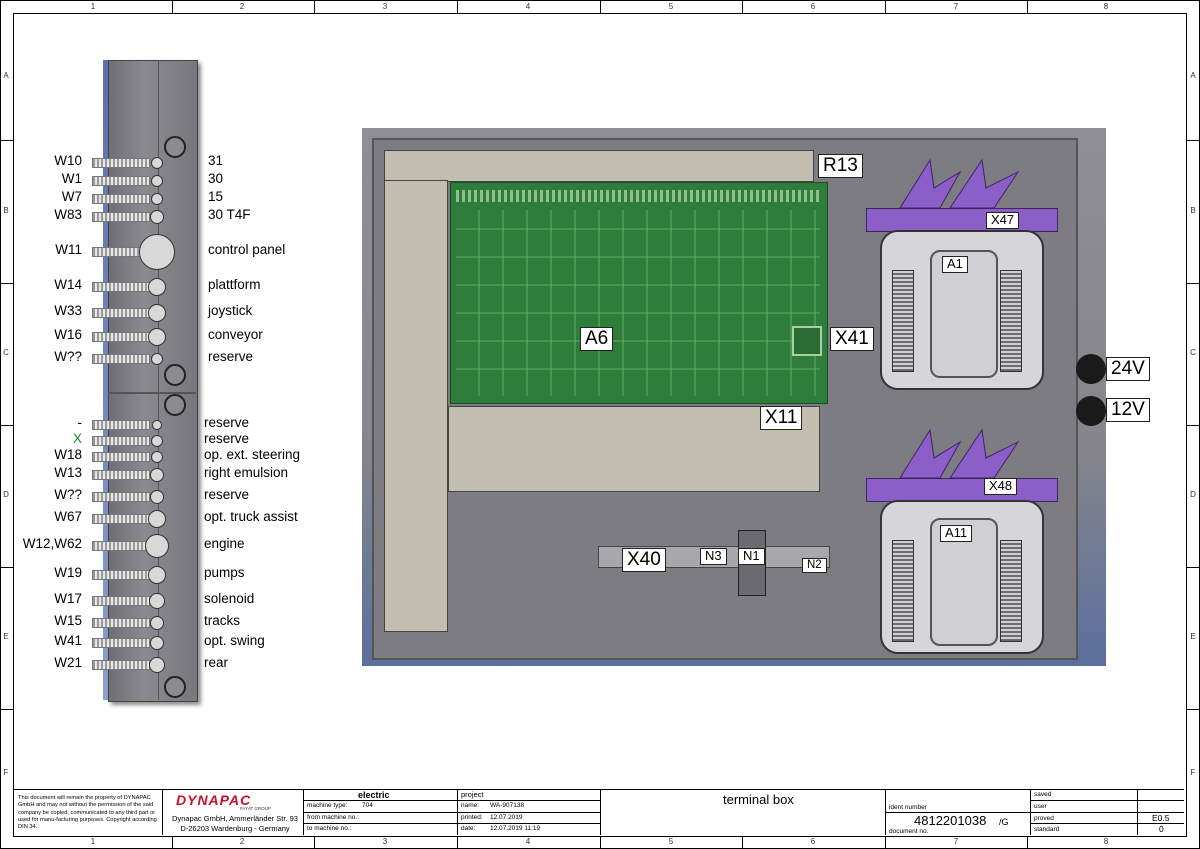  What do you see at coordinates (1161, 818) in the screenshot?
I see `sheet-id: E0.5` at bounding box center [1161, 818].